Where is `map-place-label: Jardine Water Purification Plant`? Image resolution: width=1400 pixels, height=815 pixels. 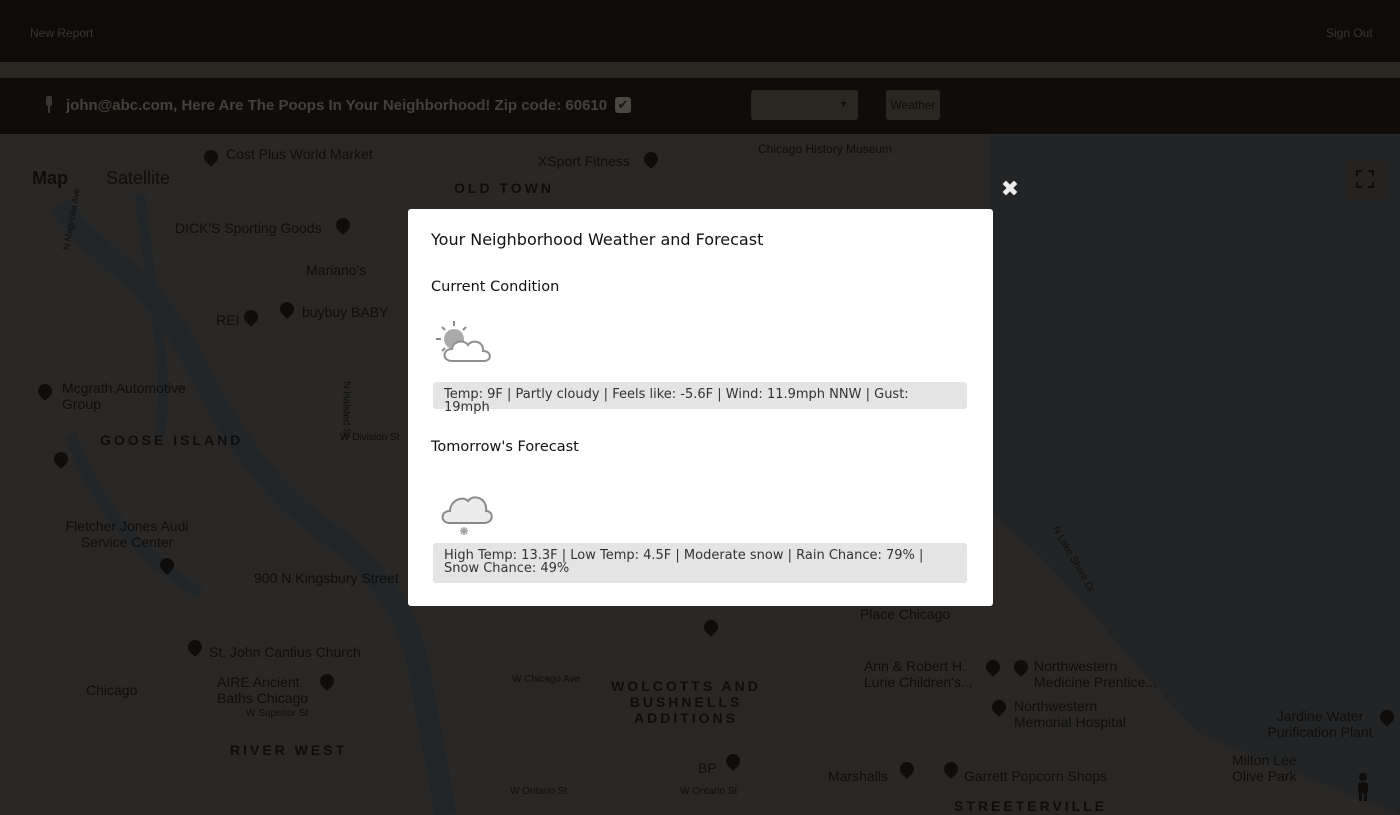
map-place-label: Jardine Water Purification Plant is located at coordinates (1320, 724).